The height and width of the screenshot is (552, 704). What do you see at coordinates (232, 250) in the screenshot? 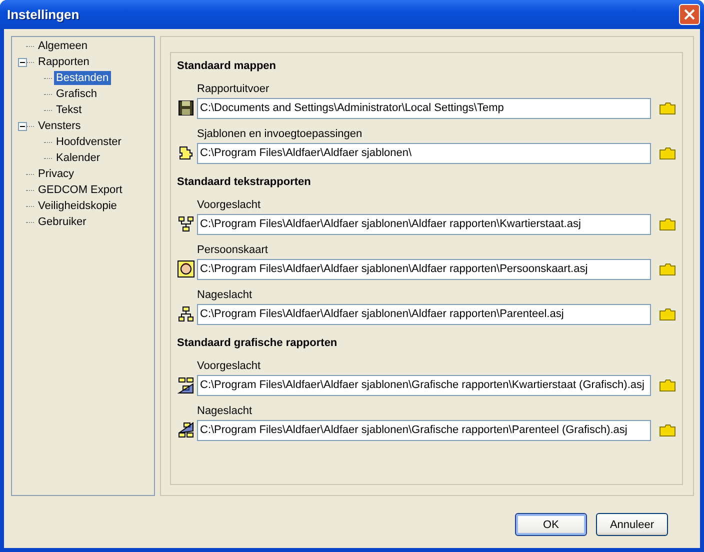
I see `field-label: Persoonskaart` at bounding box center [232, 250].